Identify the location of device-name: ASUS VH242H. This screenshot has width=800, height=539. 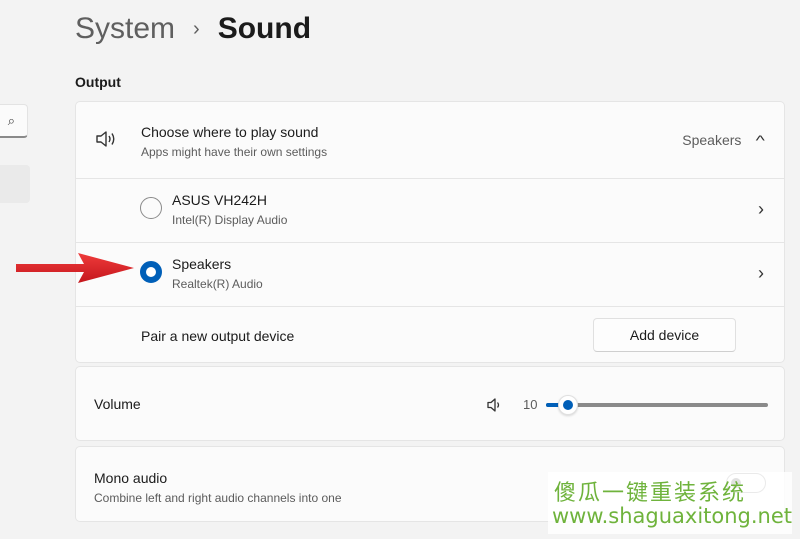
(219, 200).